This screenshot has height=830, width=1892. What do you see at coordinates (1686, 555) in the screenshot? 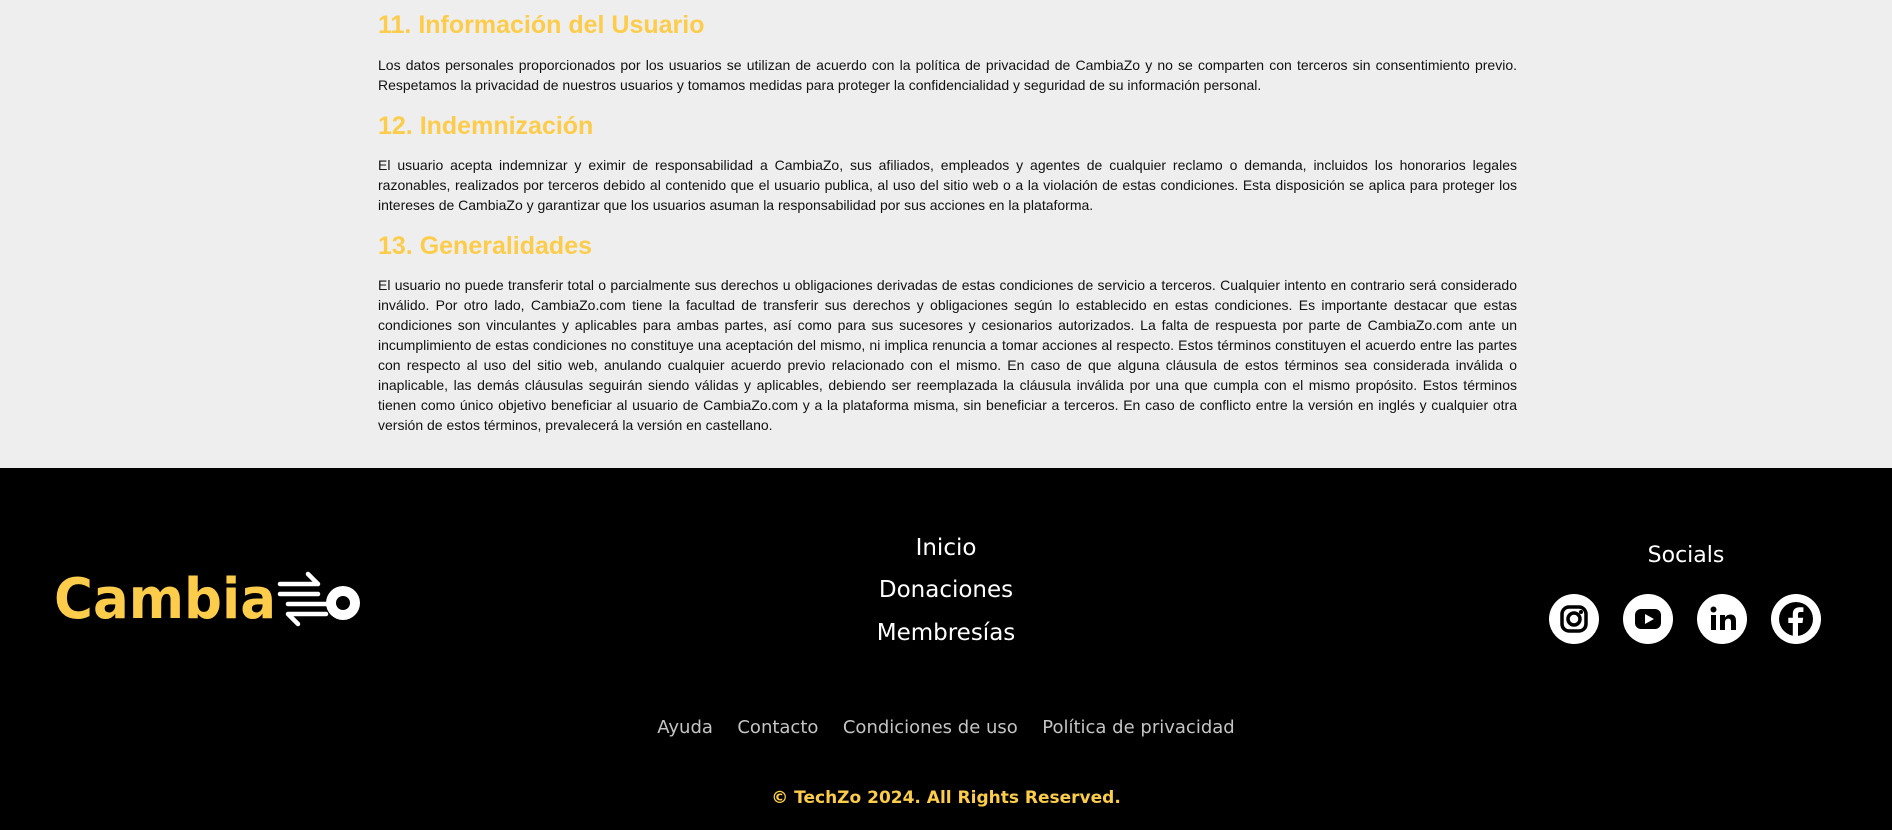
I see `socials-title: Socials` at bounding box center [1686, 555].